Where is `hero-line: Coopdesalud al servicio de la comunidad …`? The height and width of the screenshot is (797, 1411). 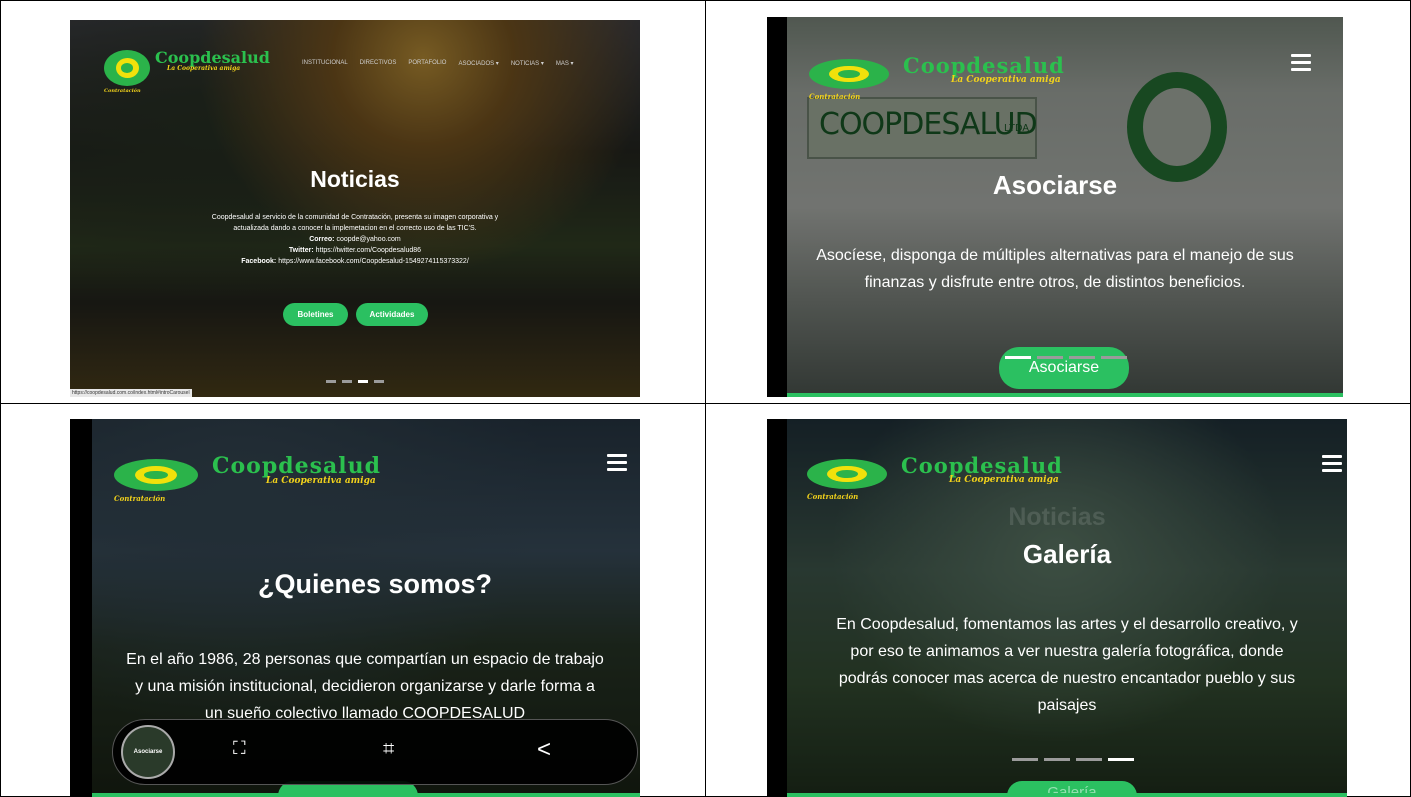
hero-line: Coopdesalud al servicio de la comunidad … is located at coordinates (355, 217).